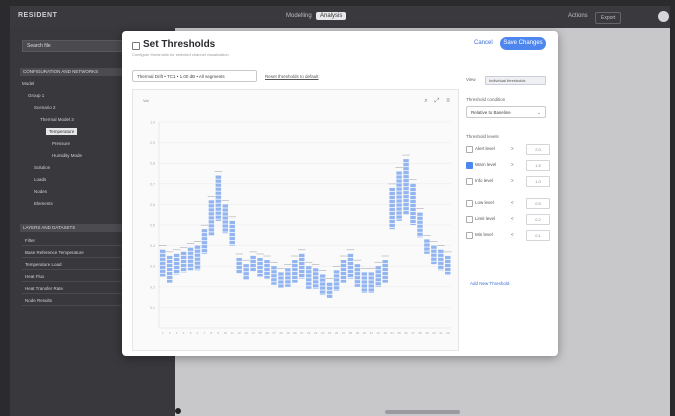 The height and width of the screenshot is (416, 675). What do you see at coordinates (61, 143) in the screenshot?
I see `tree-item: Pressure` at bounding box center [61, 143].